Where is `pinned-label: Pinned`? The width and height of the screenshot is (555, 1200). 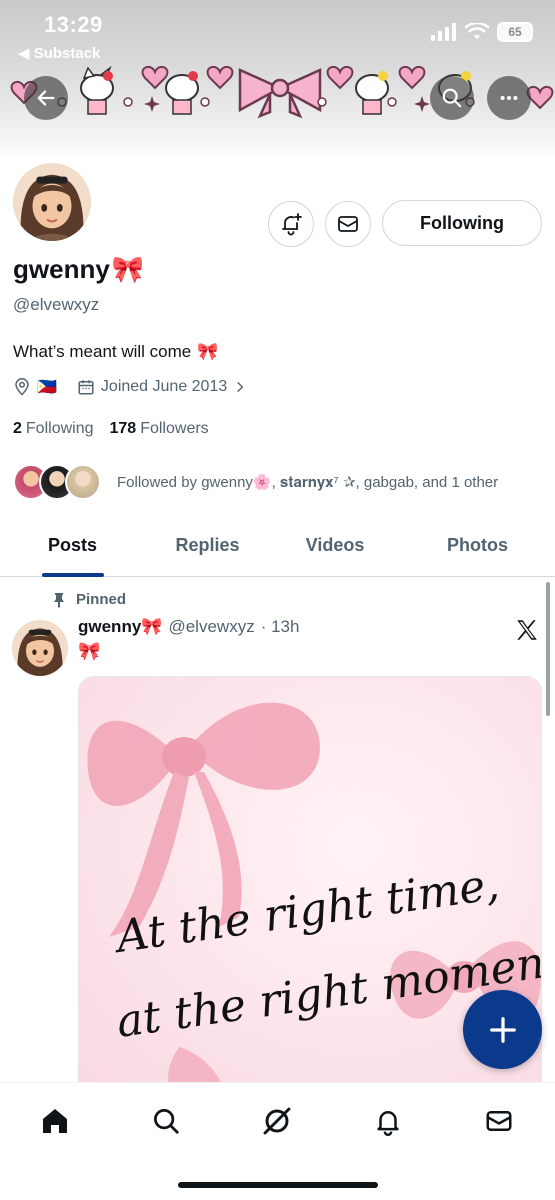 pinned-label: Pinned is located at coordinates (101, 599).